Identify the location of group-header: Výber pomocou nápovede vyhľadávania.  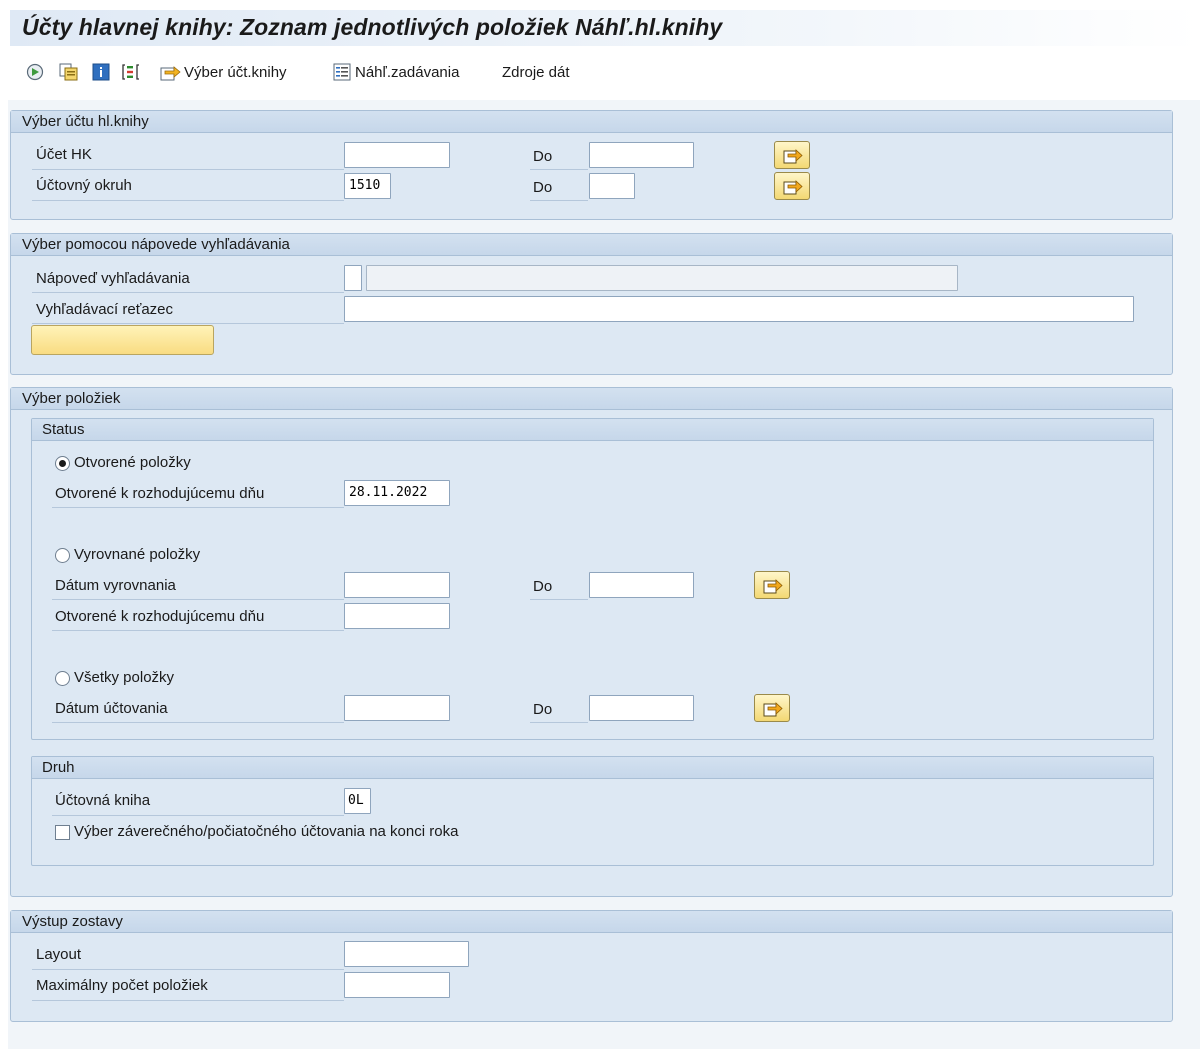
(591, 245).